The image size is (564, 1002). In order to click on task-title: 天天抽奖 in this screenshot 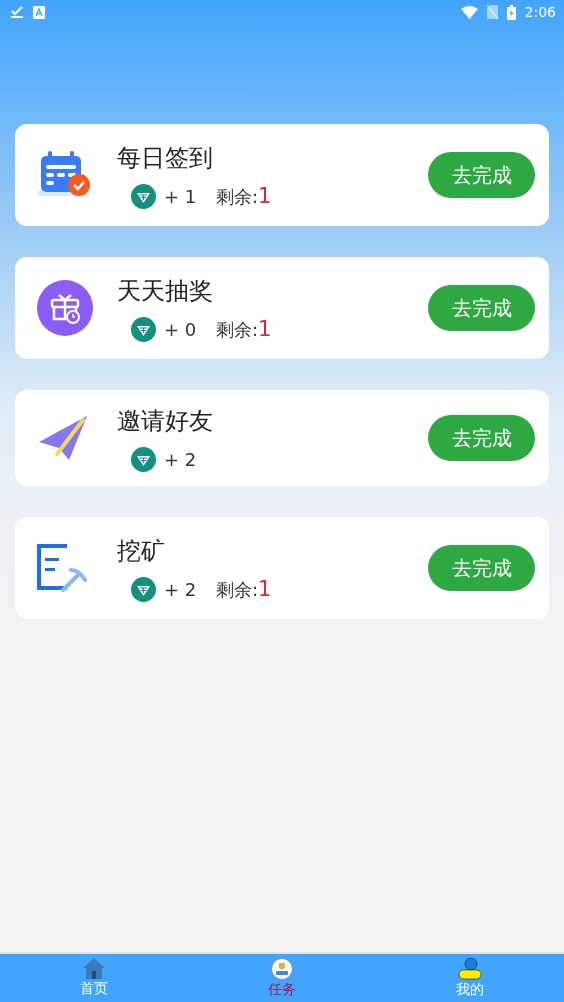, I will do `click(165, 291)`.